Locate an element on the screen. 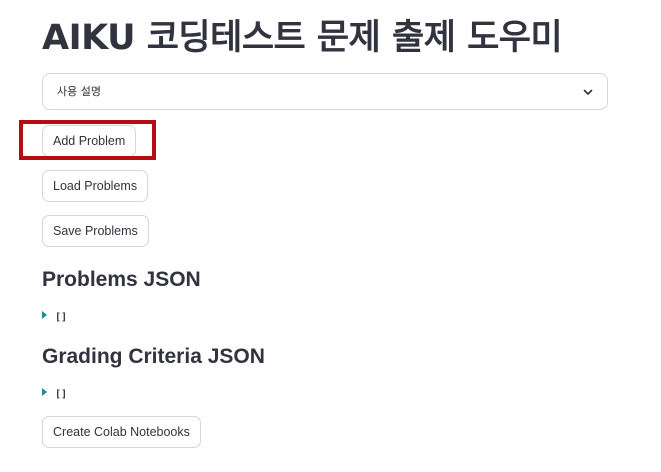  problems-json-value: [] is located at coordinates (61, 317).